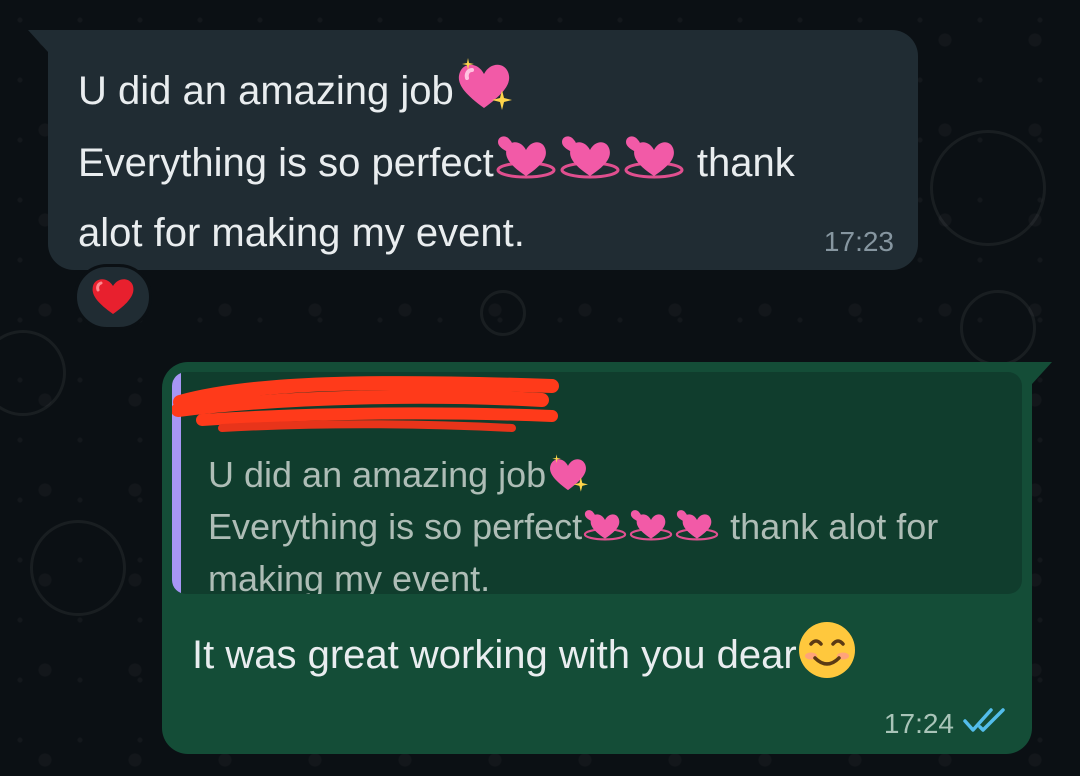  I want to click on quote-author-redacted, so click(372, 407).